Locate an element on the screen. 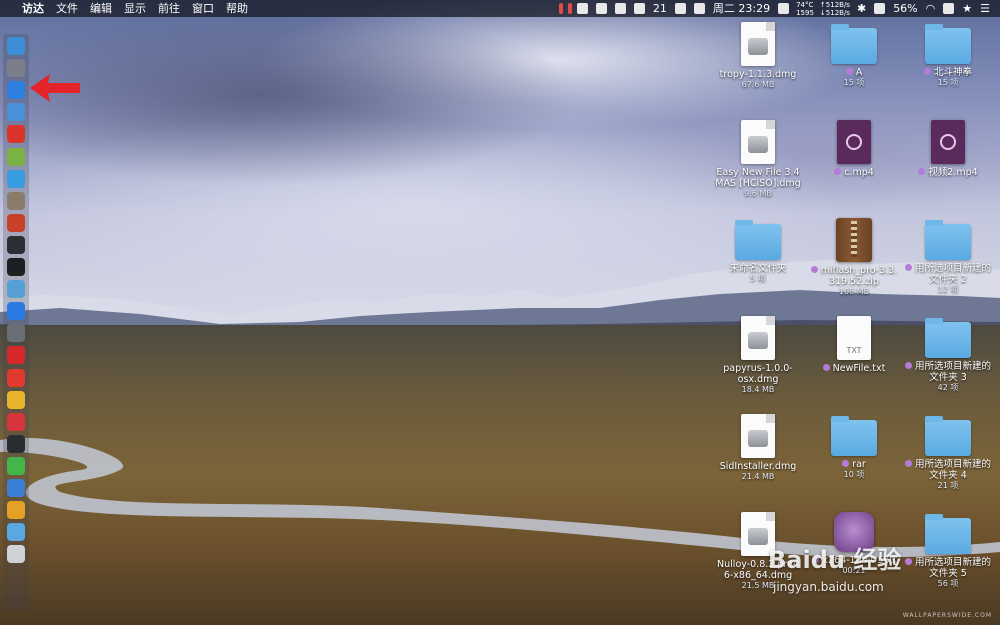  desktop-item: papyrus-1.0.0- osx.dmg 18.4 MB is located at coordinates (758, 355).